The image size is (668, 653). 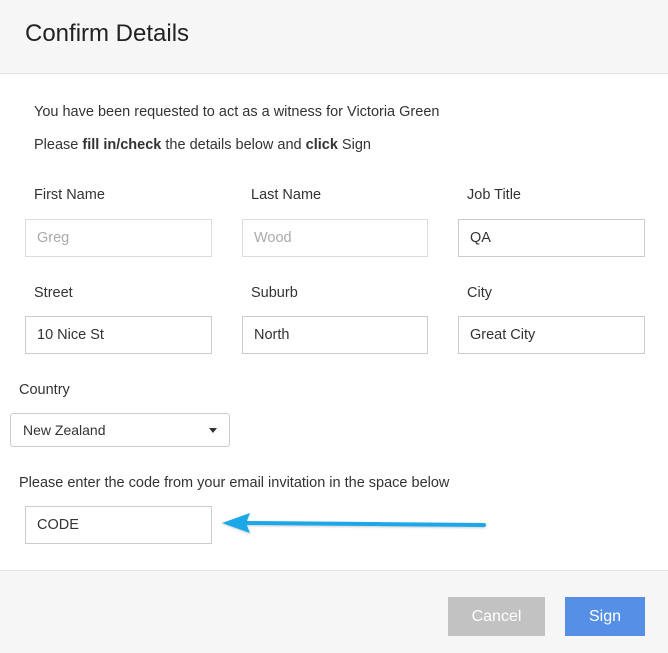 I want to click on instruction-part: Please, so click(x=58, y=145).